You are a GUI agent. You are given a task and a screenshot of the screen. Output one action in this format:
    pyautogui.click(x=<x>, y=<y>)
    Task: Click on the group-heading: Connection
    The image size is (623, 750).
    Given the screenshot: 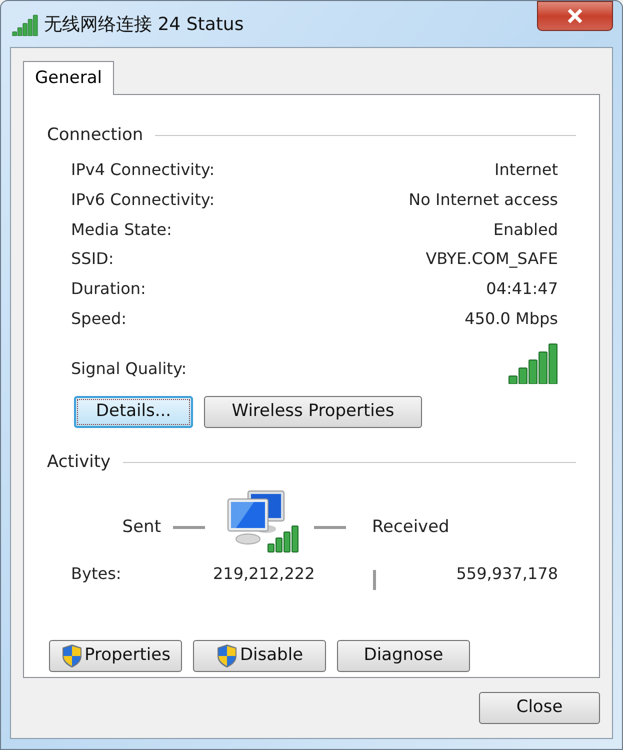 What is the action you would take?
    pyautogui.click(x=95, y=135)
    